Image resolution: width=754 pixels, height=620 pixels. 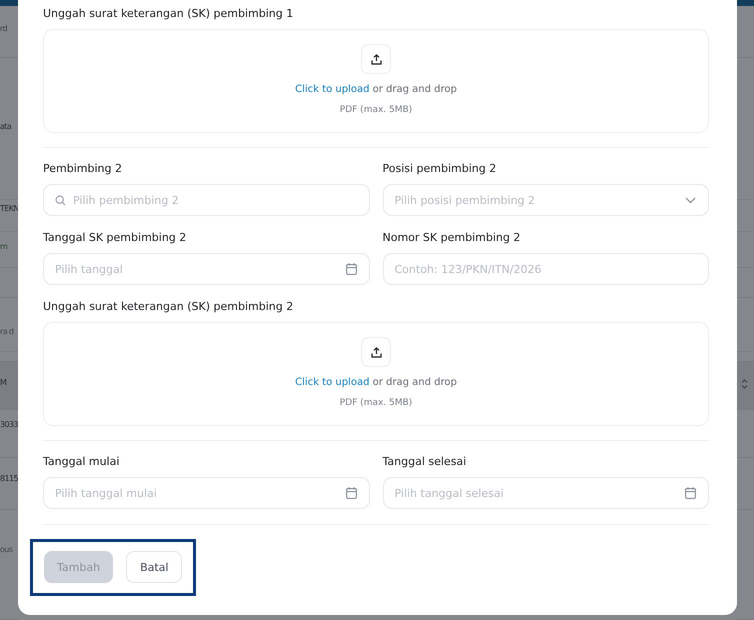 What do you see at coordinates (7, 332) in the screenshot?
I see `placeholder-text: ra d` at bounding box center [7, 332].